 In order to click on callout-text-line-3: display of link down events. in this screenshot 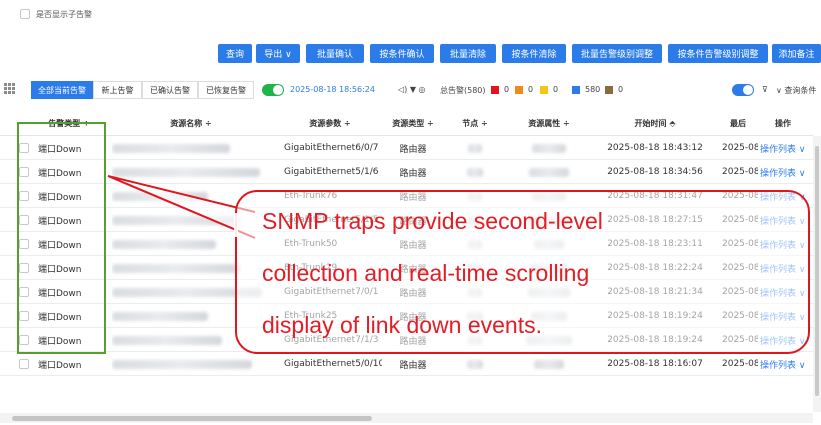, I will do `click(402, 325)`.